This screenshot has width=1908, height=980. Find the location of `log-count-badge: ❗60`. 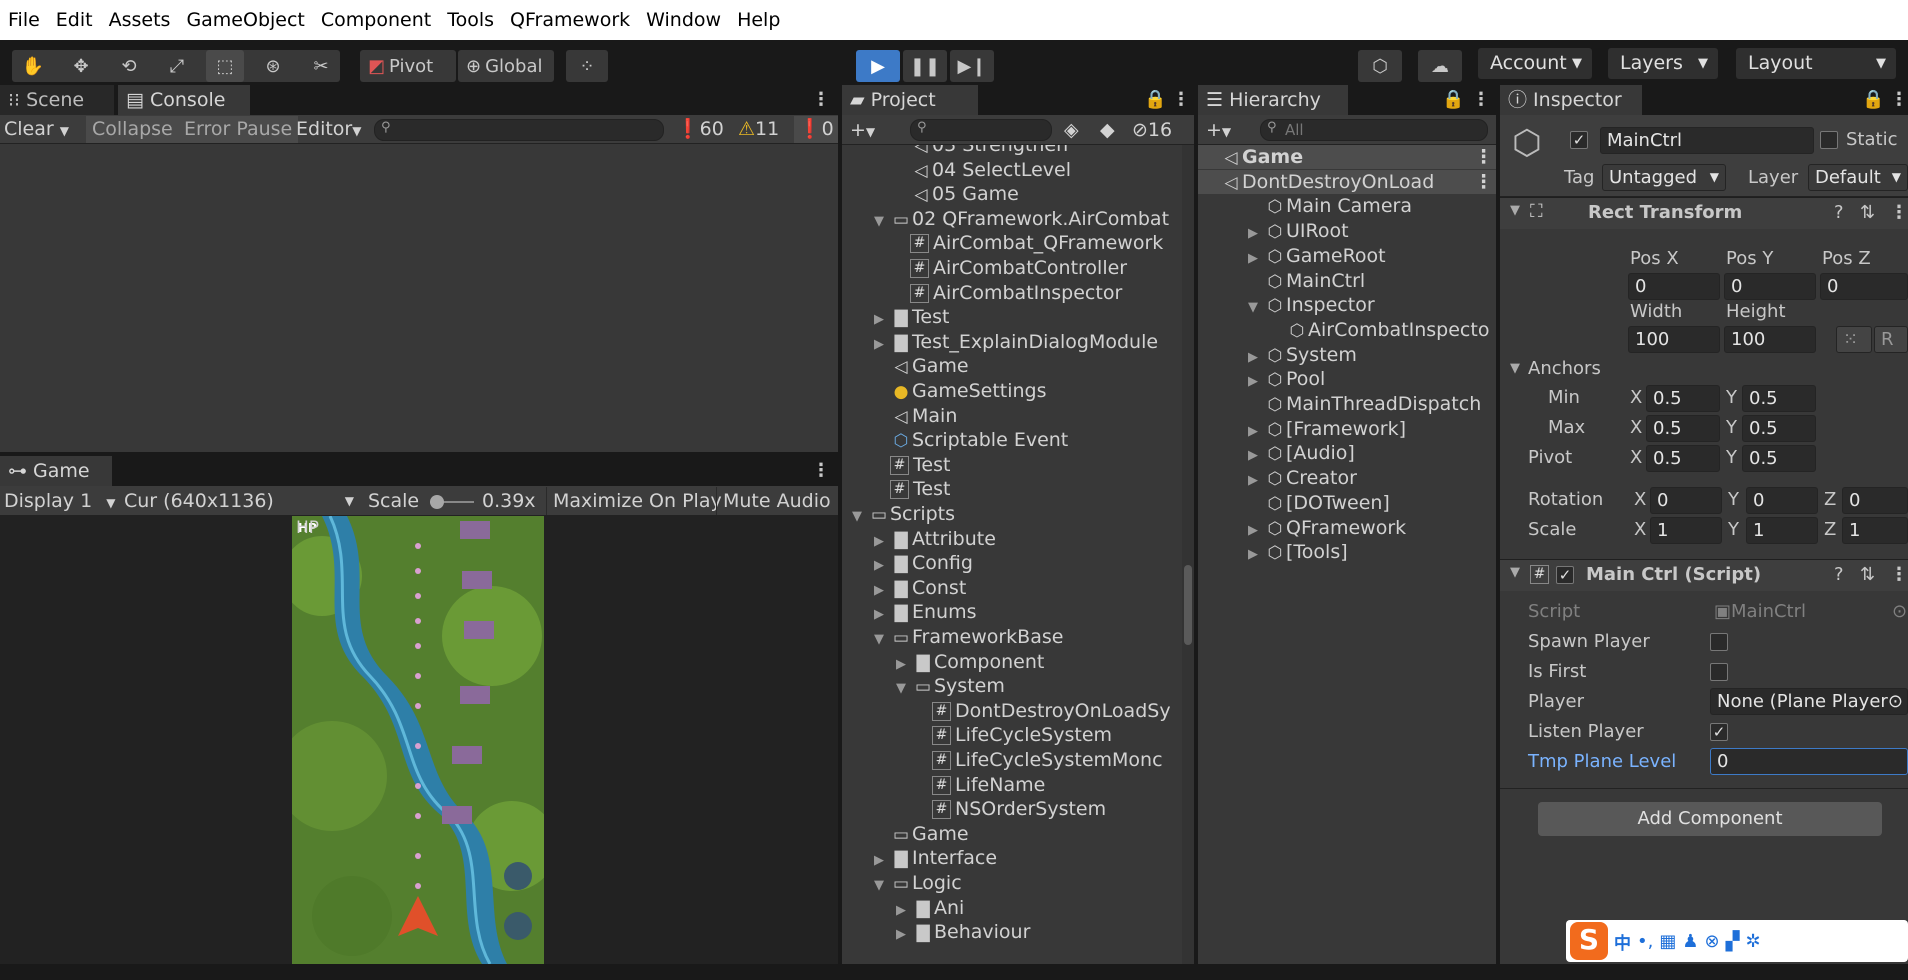

log-count-badge: ❗60 is located at coordinates (700, 129).